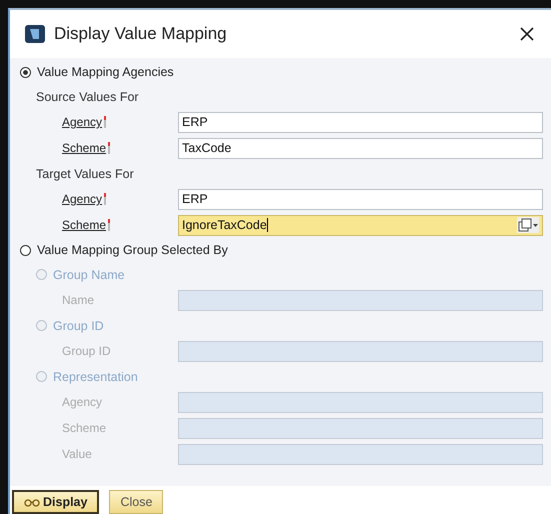 The image size is (551, 514). What do you see at coordinates (105, 72) in the screenshot?
I see `option-label: Value Mapping Agencies` at bounding box center [105, 72].